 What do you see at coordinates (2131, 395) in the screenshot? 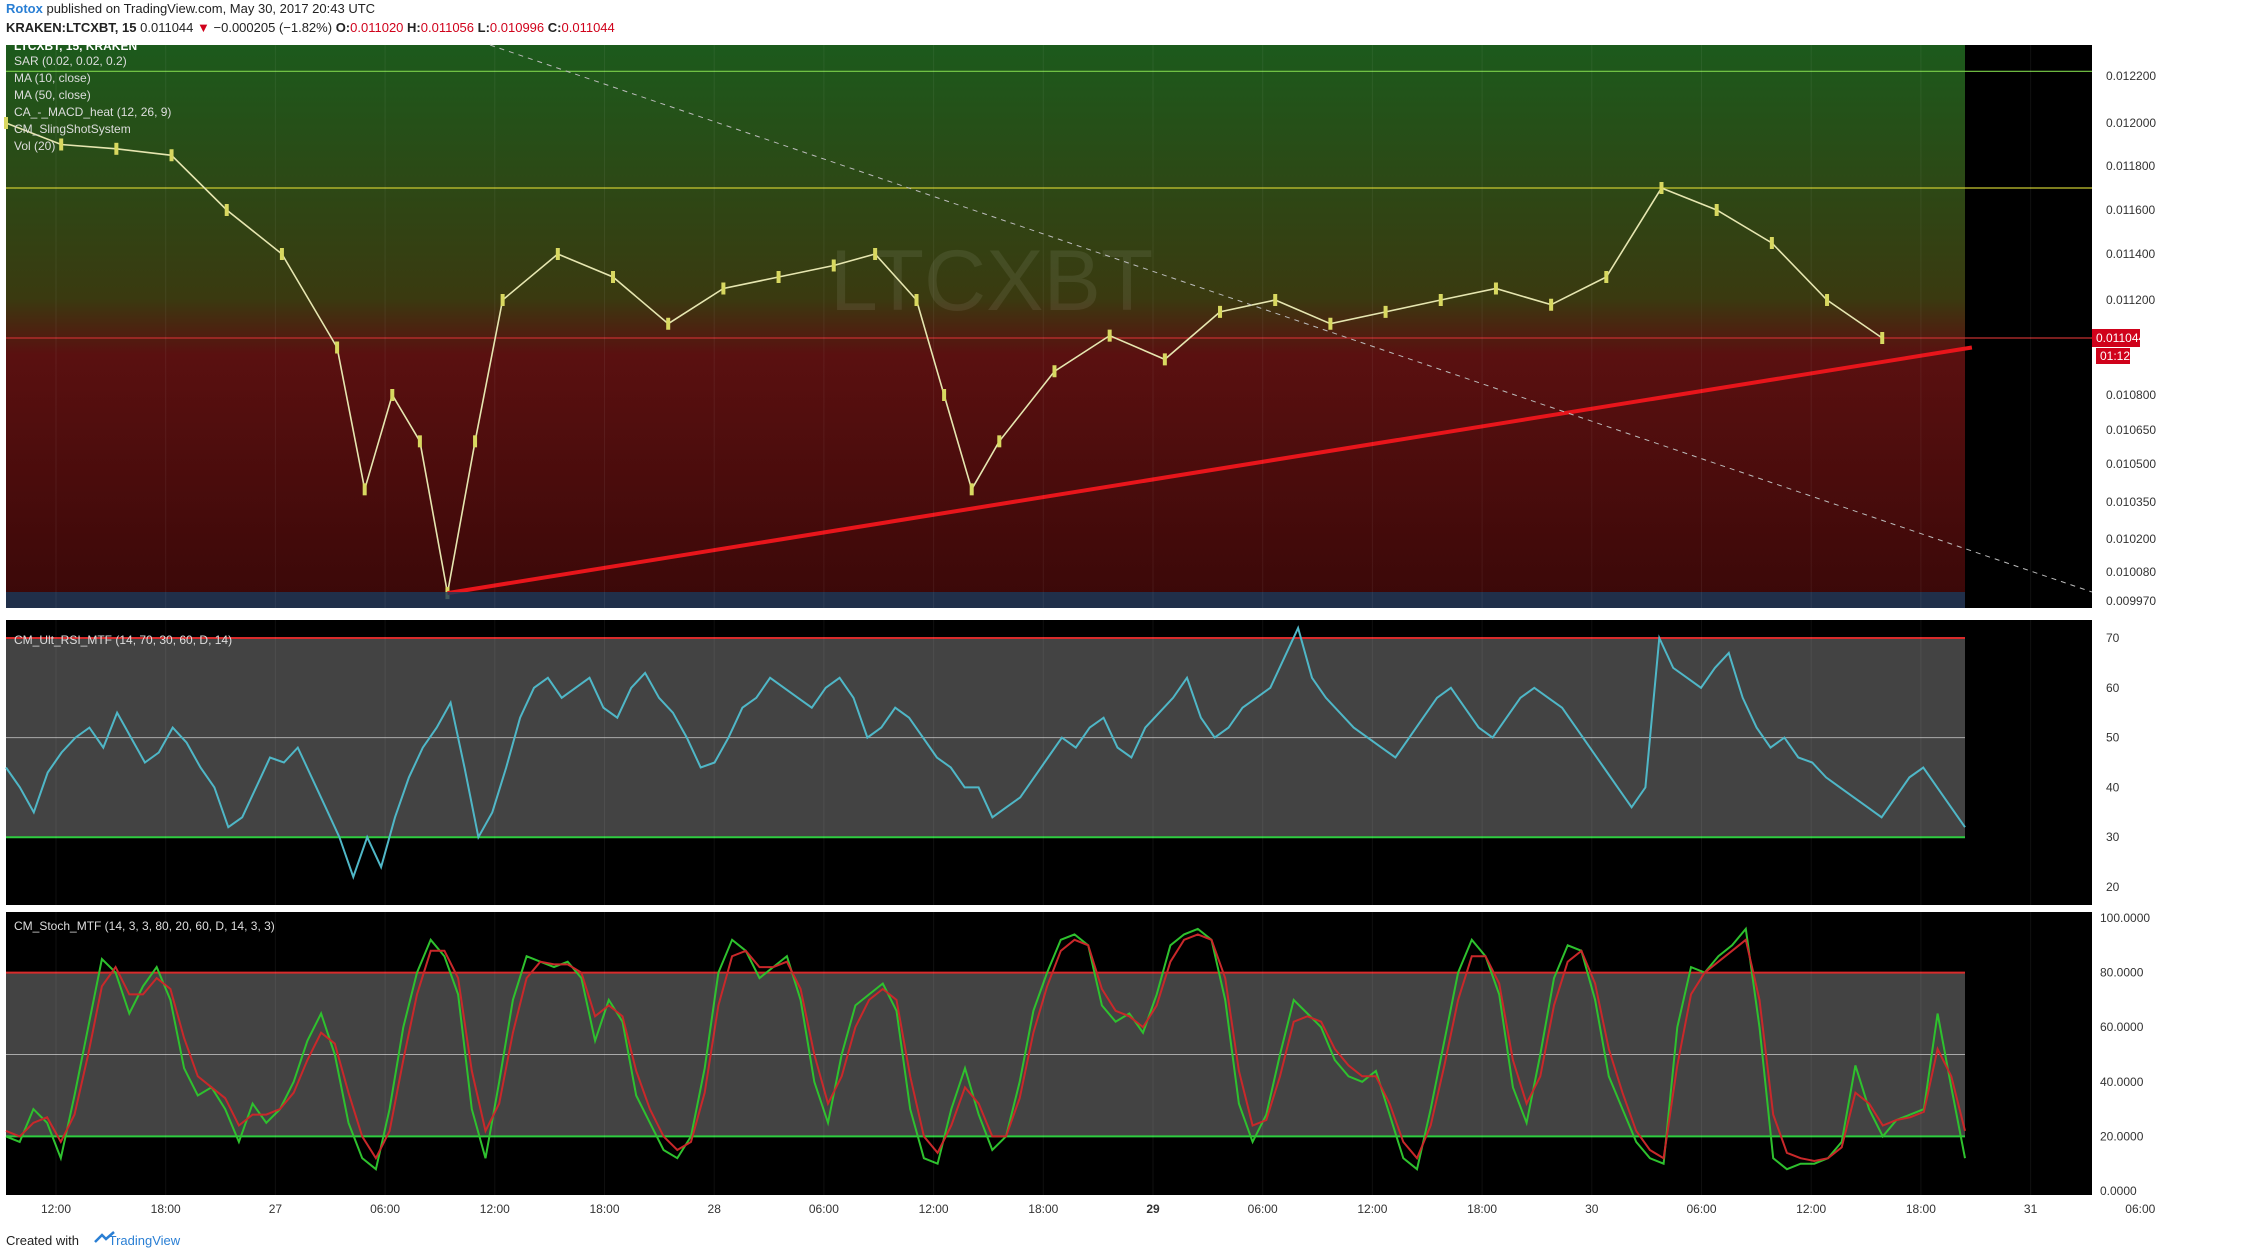
I see `price-tick-label: 0.010800` at bounding box center [2131, 395].